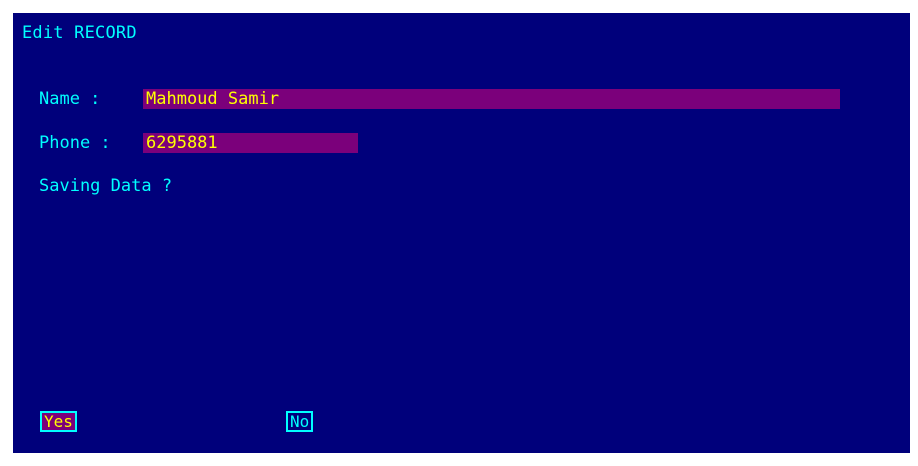 Image resolution: width=918 pixels, height=466 pixels. Describe the element at coordinates (58, 421) in the screenshot. I see `yes-button: Yes` at that location.